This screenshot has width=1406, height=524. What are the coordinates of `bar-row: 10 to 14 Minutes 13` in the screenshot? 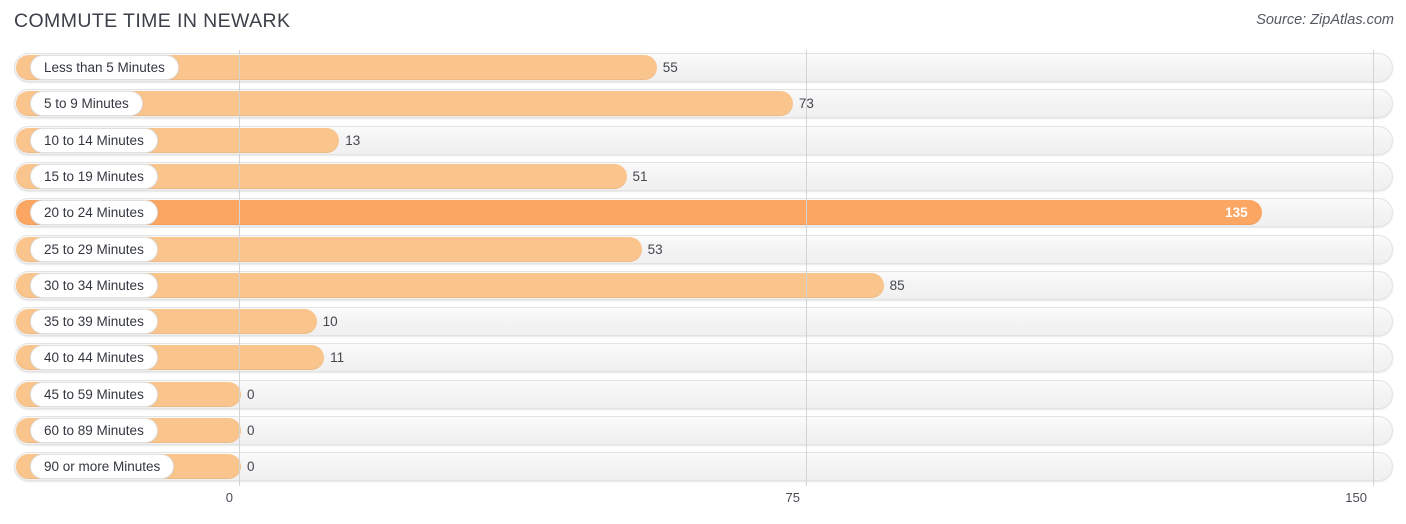 It's located at (703, 140).